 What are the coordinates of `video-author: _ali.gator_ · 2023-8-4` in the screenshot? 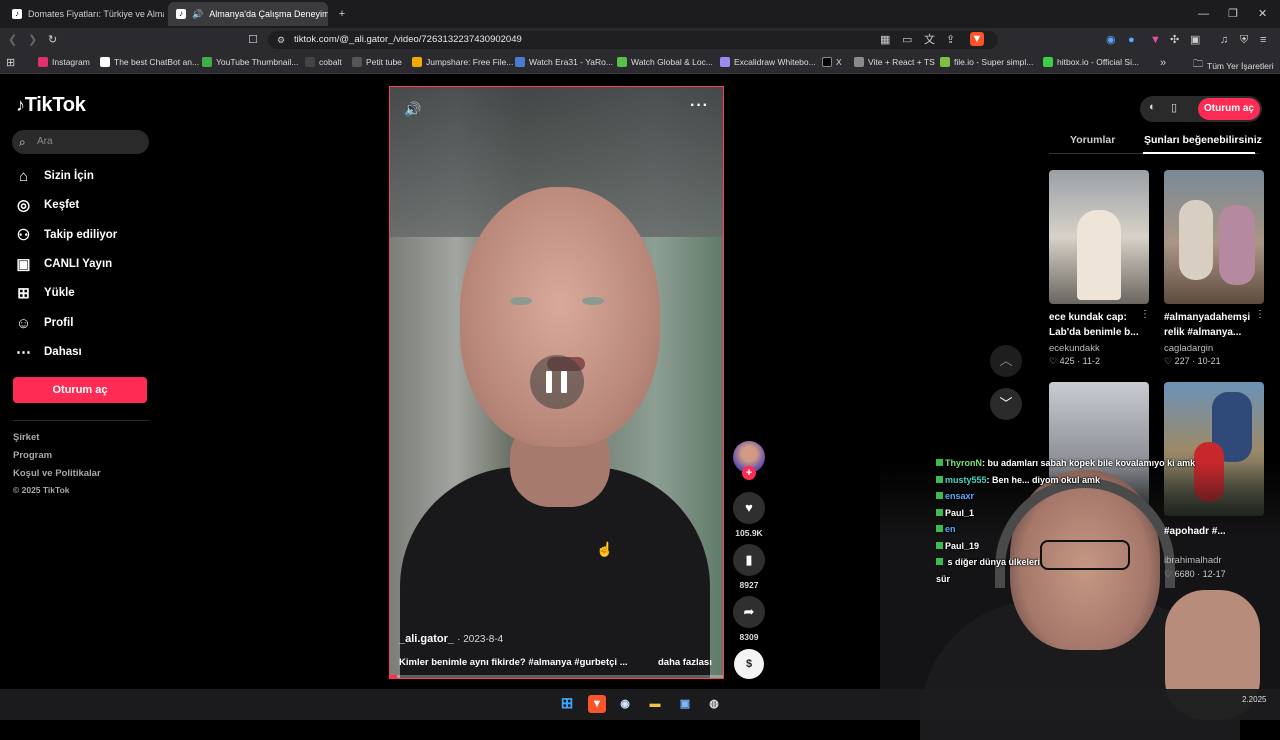 It's located at (451, 639).